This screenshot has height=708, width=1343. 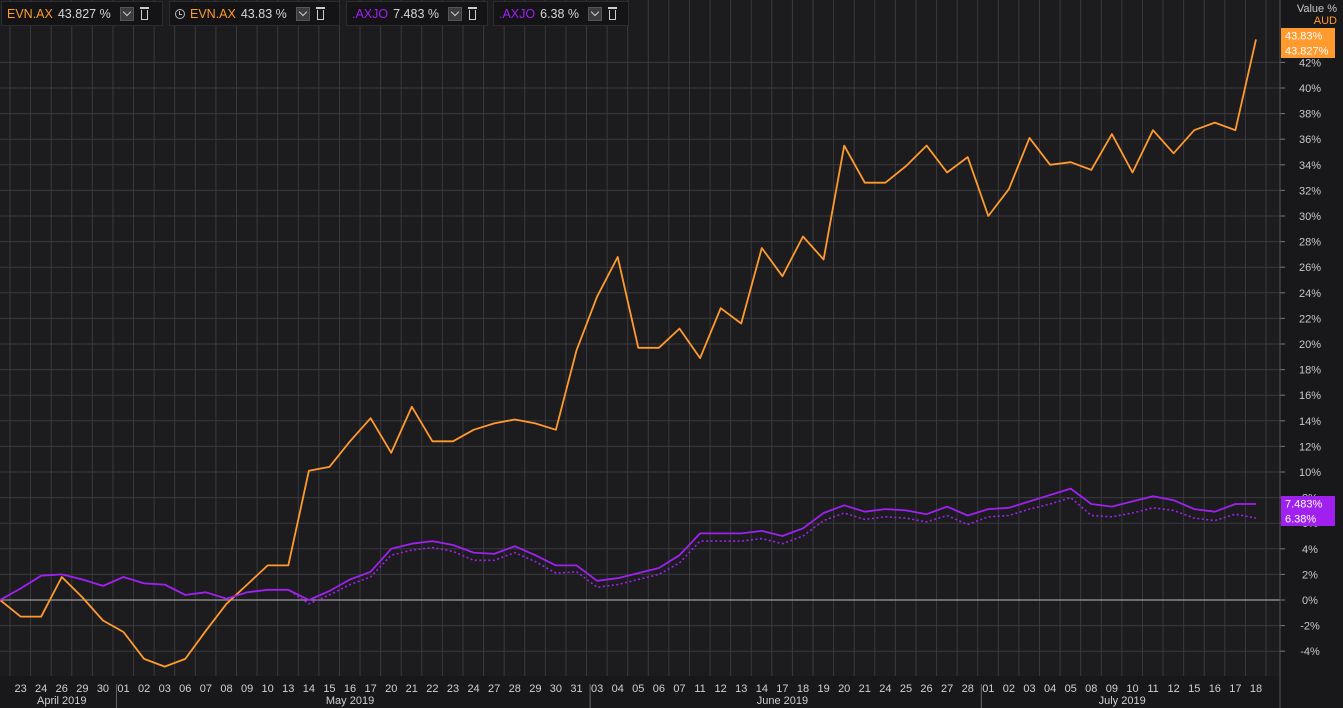 I want to click on y-tick-label: 4%, so click(x=1310, y=550).